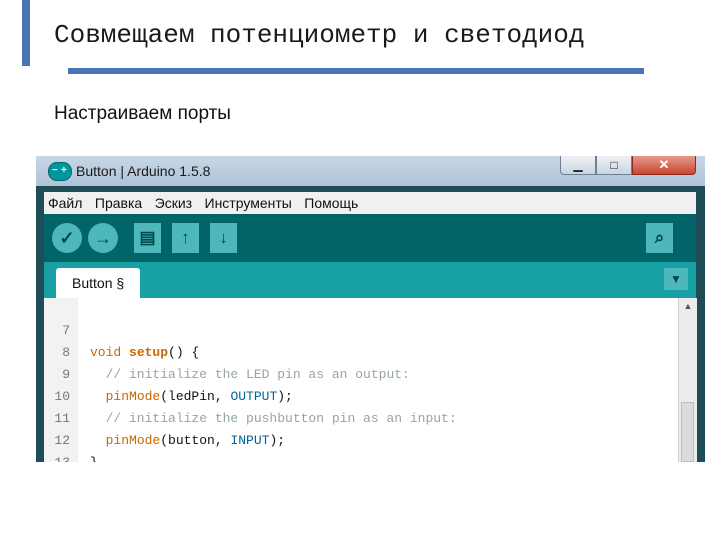  Describe the element at coordinates (195, 440) in the screenshot. I see `code-args: (button,` at that location.